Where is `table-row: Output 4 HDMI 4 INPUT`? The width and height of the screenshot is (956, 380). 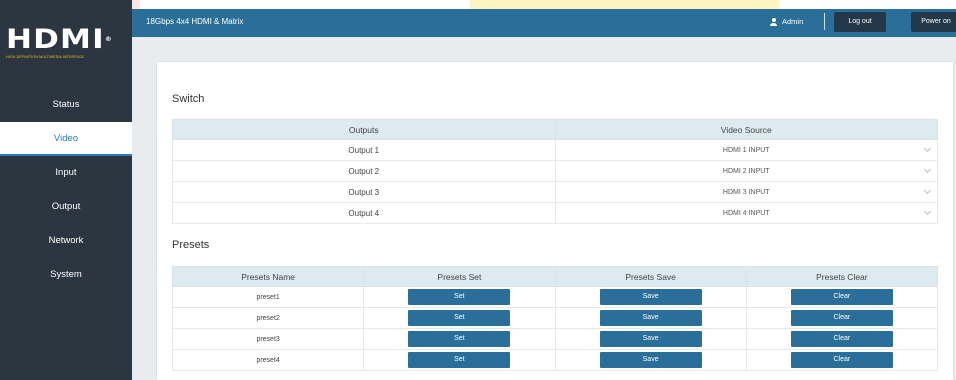 table-row: Output 4 HDMI 4 INPUT is located at coordinates (555, 213).